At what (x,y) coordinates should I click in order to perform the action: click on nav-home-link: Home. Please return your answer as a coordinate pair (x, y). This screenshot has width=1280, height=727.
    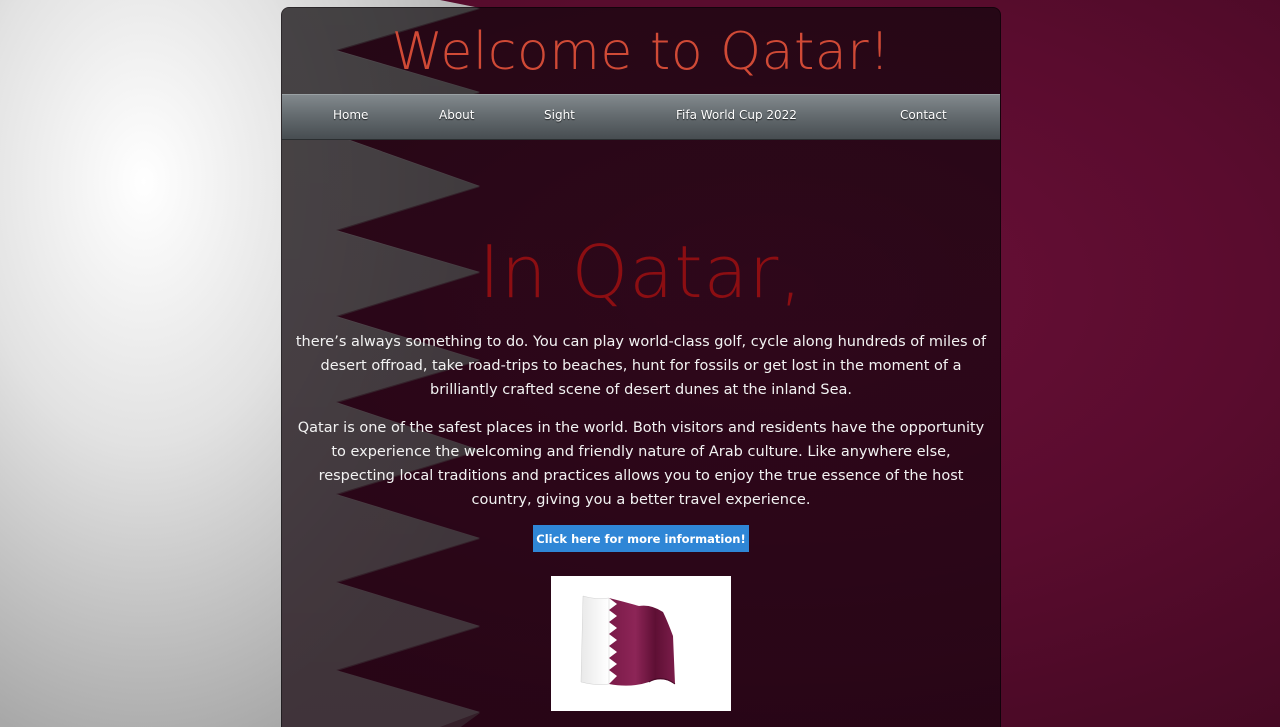
    Looking at the image, I should click on (350, 115).